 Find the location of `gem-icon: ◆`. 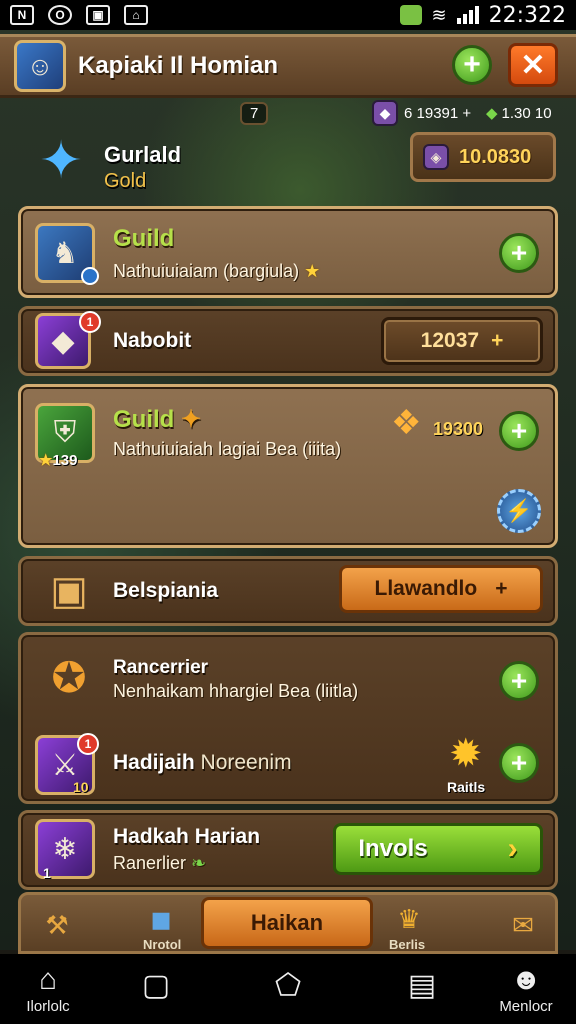

gem-icon: ◆ is located at coordinates (385, 113).